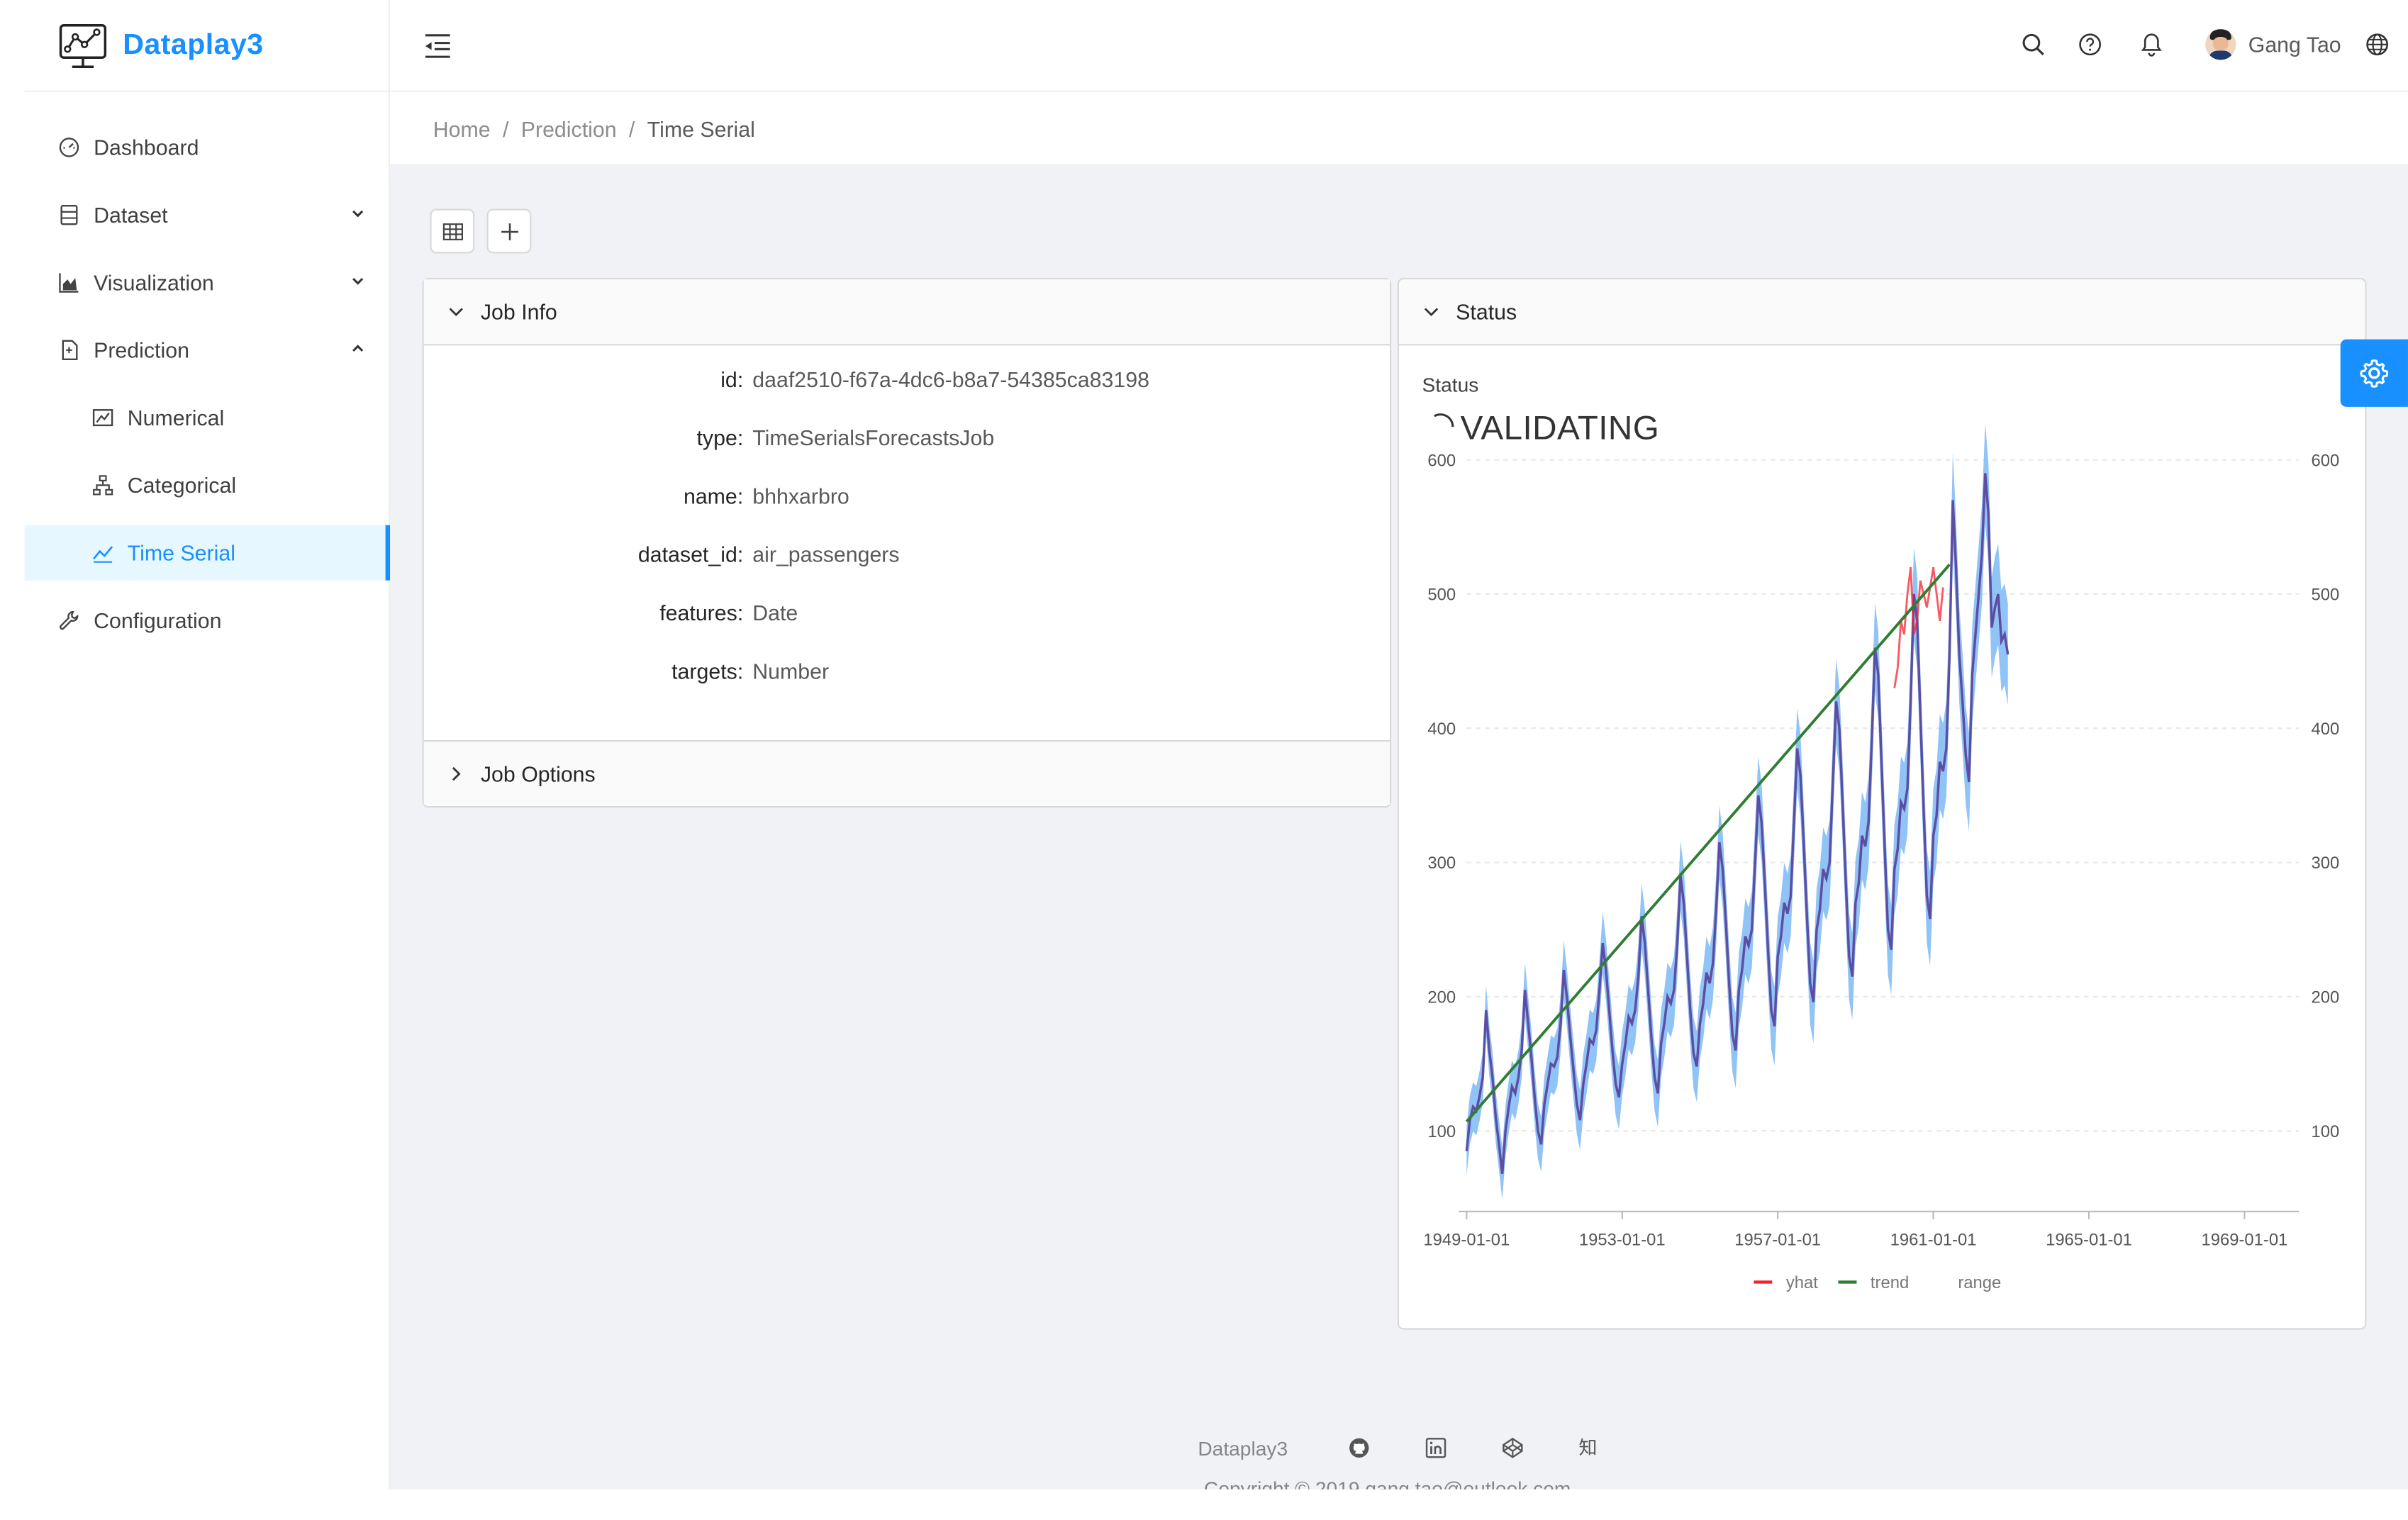  Describe the element at coordinates (1589, 1447) in the screenshot. I see `zhihu-icon: 知` at that location.